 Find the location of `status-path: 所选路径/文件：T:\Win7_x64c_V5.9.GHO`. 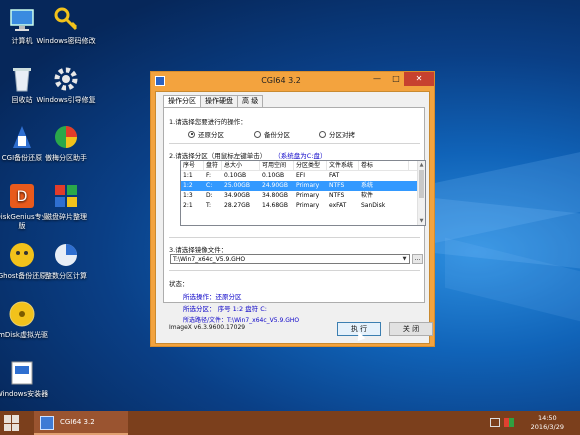

status-path: 所选路径/文件：T:\Win7_x64c_V5.9.GHO is located at coordinates (241, 320).